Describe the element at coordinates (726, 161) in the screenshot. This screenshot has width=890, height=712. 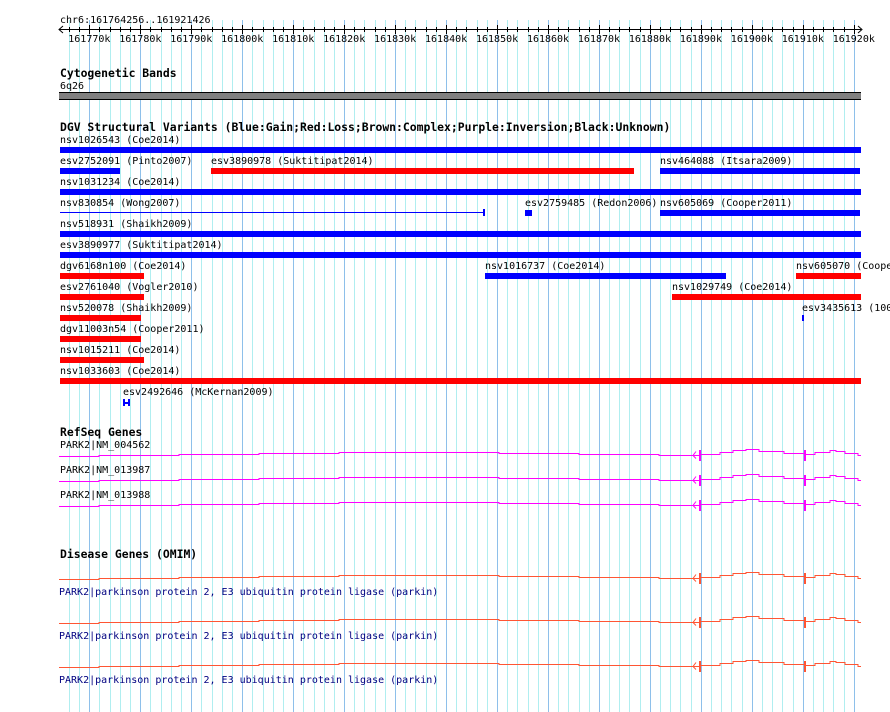
I see `sv-label: nsv464088 (Itsara2009)` at that location.